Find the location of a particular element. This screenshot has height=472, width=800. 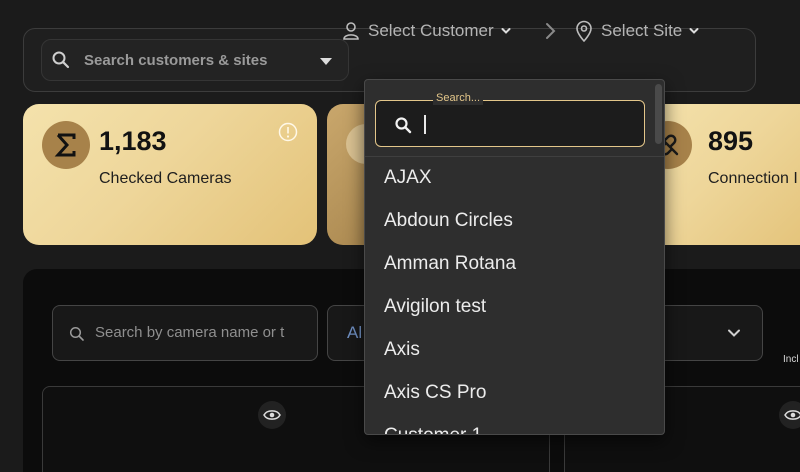

select-site-button: Select Site is located at coordinates (637, 31).